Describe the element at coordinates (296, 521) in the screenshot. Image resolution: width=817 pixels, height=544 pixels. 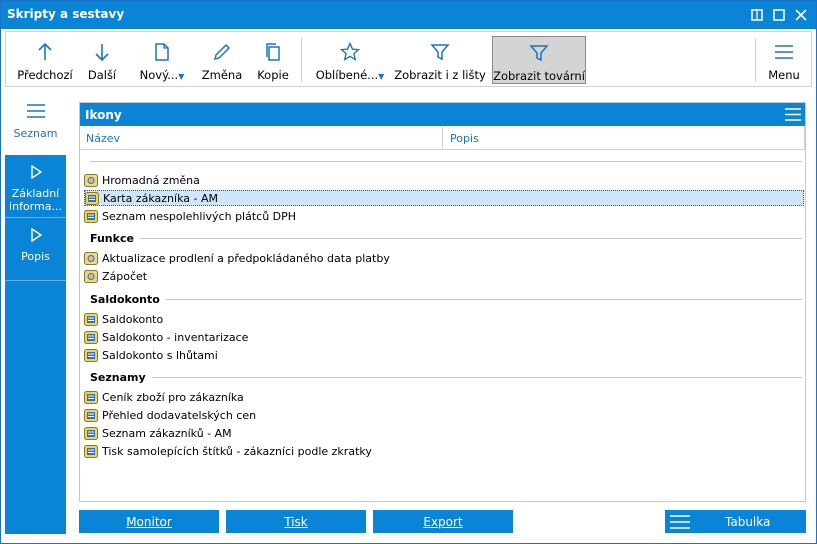
I see `print-button: Tisk` at that location.